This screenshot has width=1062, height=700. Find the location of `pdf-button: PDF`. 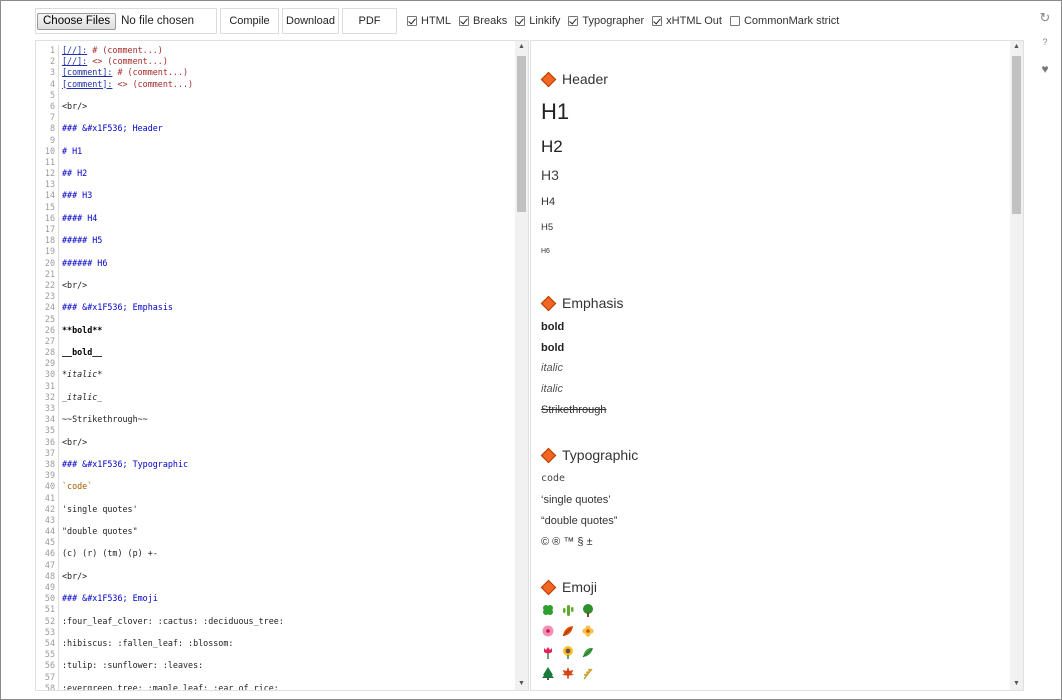

pdf-button: PDF is located at coordinates (369, 21).